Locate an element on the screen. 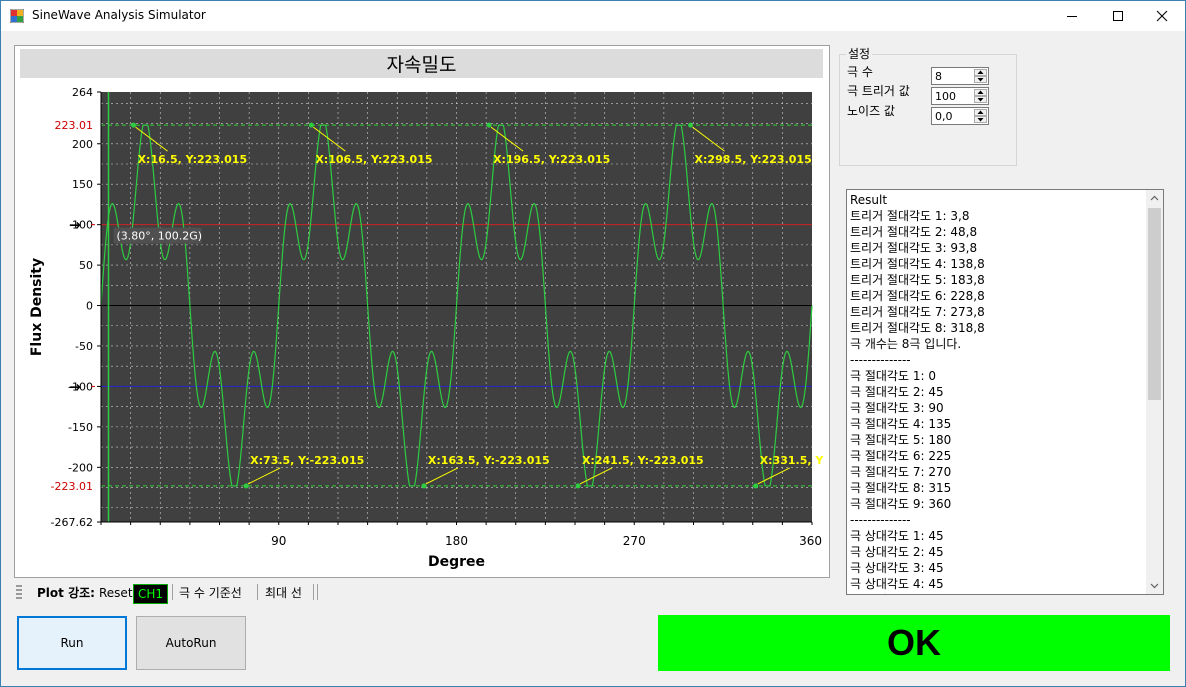 This screenshot has height=687, width=1186. crosshair-readout: (3.80°, 100.2G) is located at coordinates (158, 235).